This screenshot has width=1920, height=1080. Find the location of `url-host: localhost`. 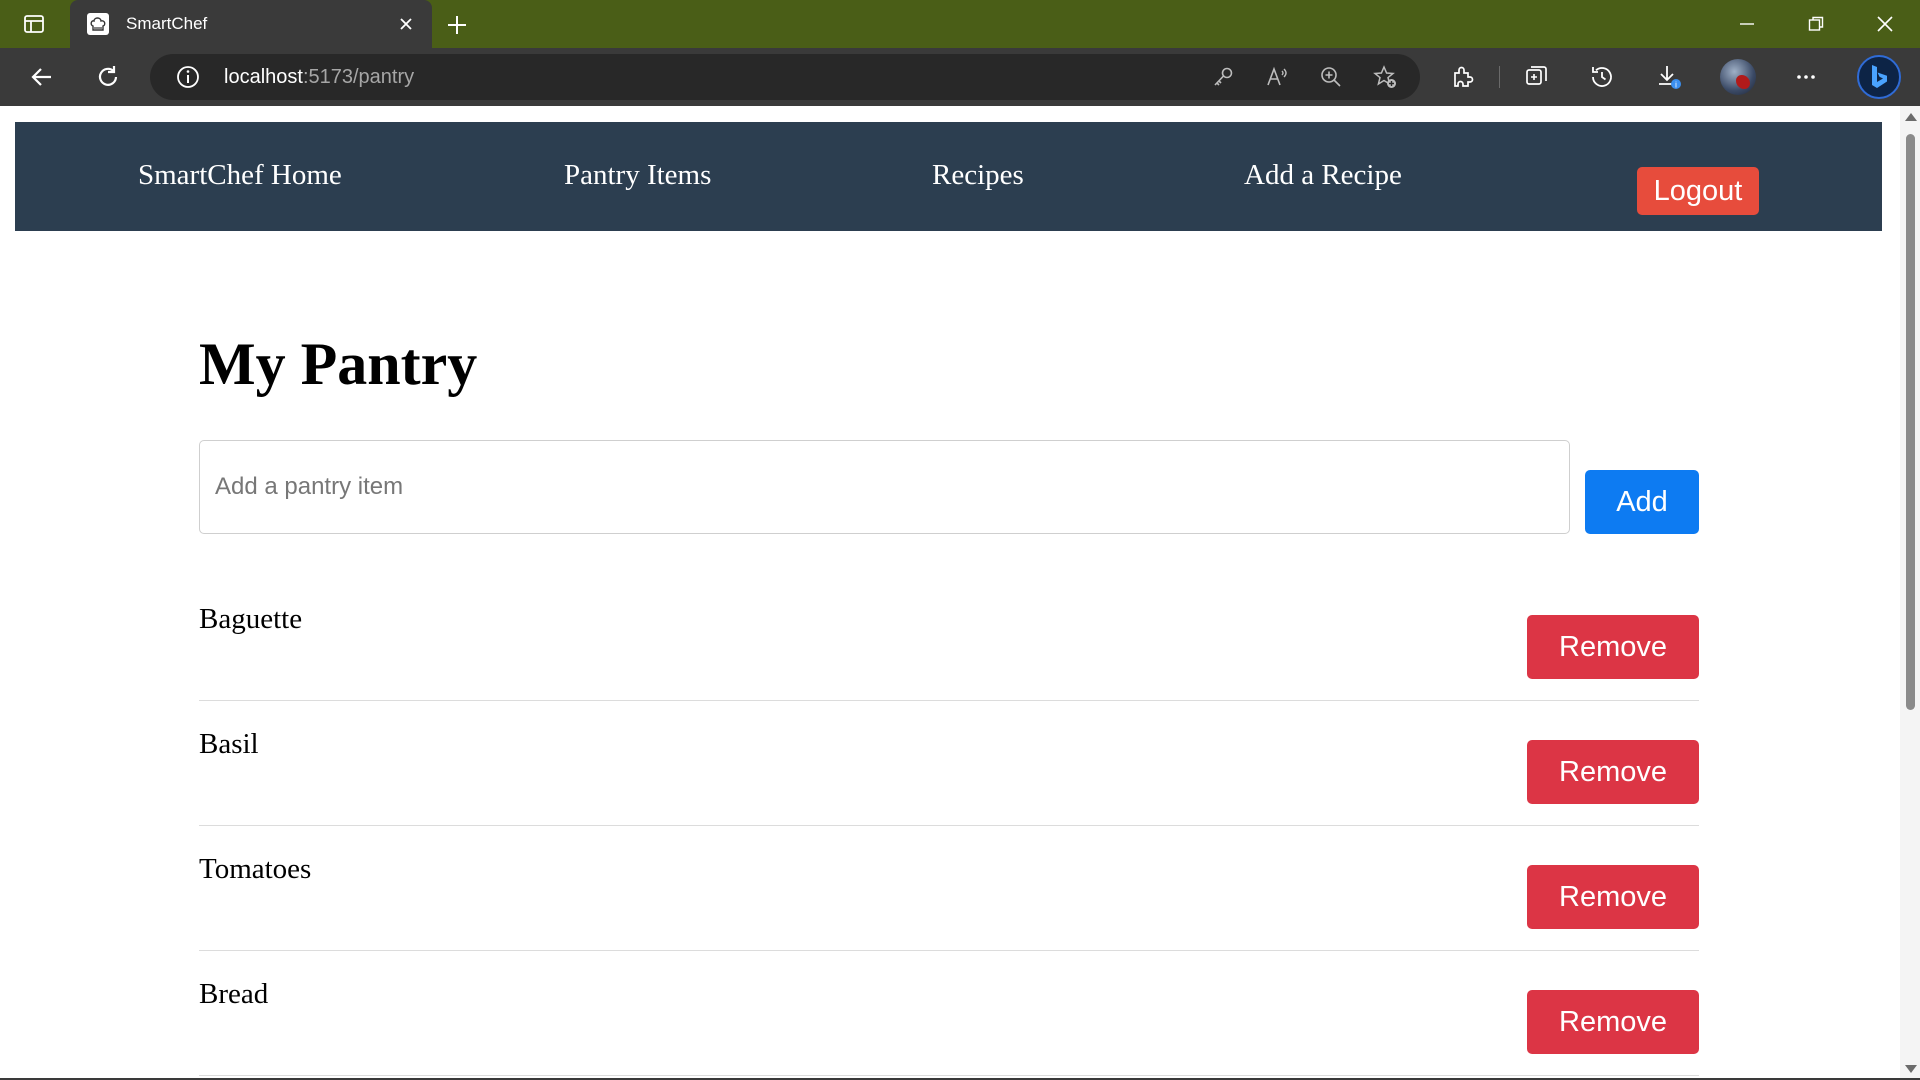

url-host: localhost is located at coordinates (263, 77).